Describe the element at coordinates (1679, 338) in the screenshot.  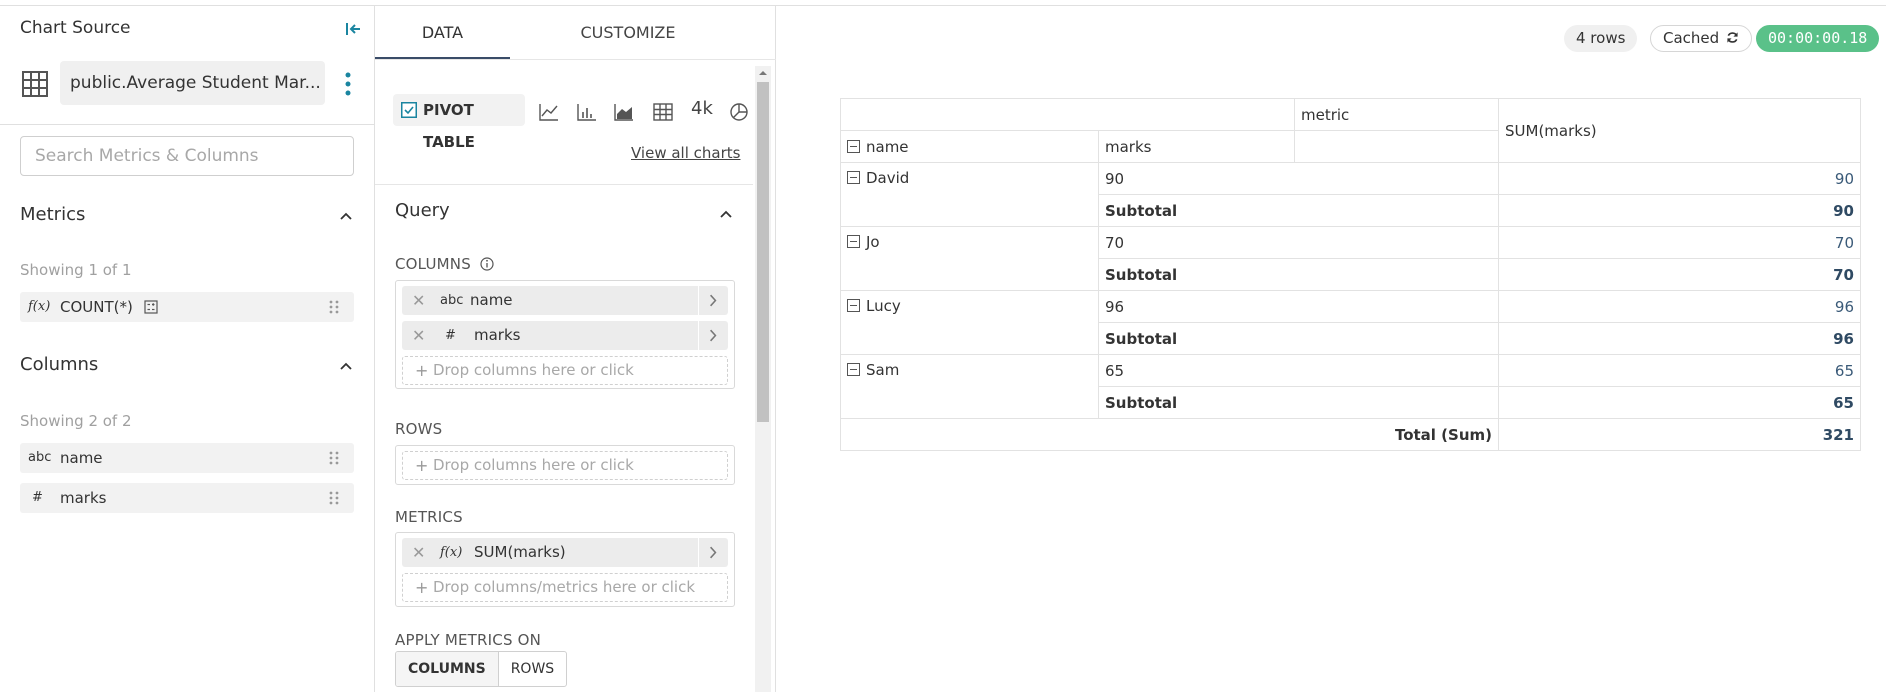
I see `pivot-subtotal-value: 96` at that location.